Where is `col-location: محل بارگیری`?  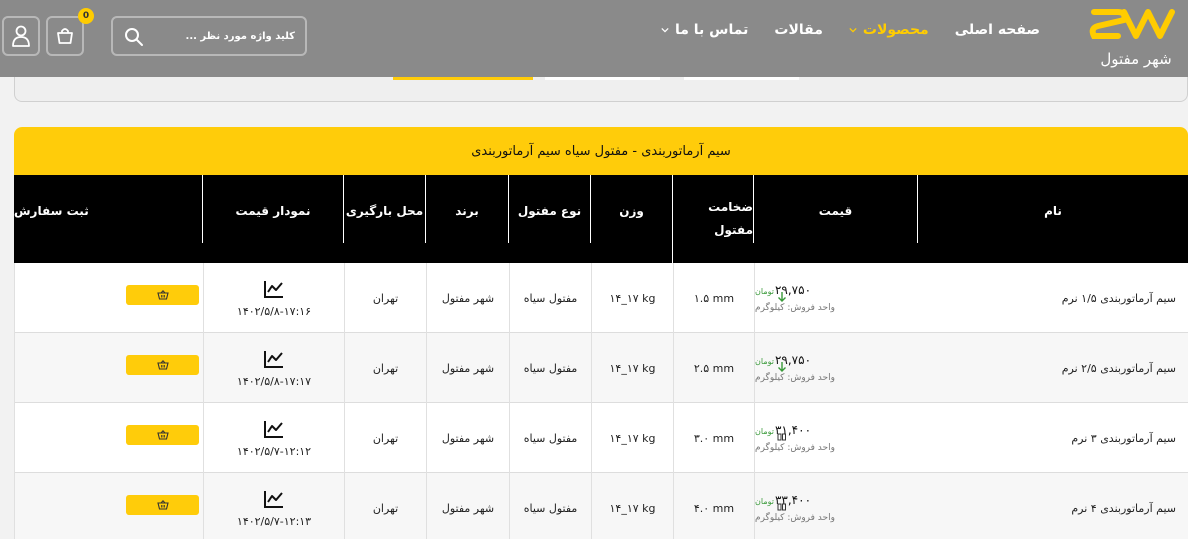 col-location: محل بارگیری is located at coordinates (384, 211).